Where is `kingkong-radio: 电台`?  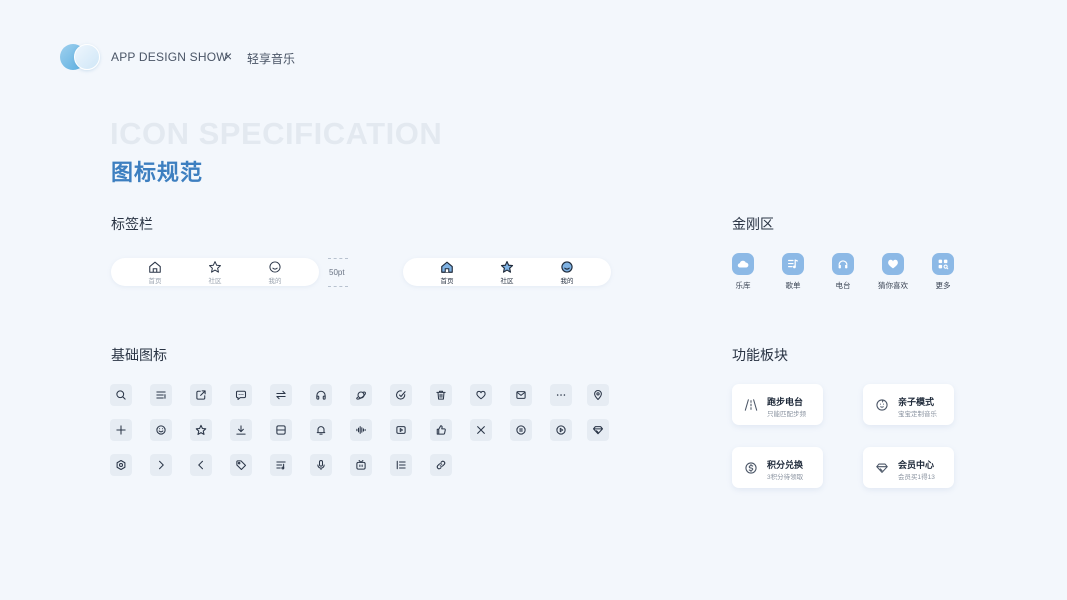 kingkong-radio: 电台 is located at coordinates (843, 272).